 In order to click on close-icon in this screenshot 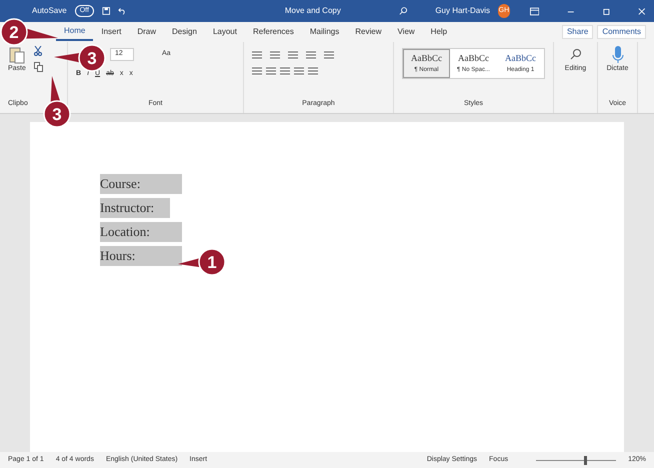, I will do `click(642, 11)`.